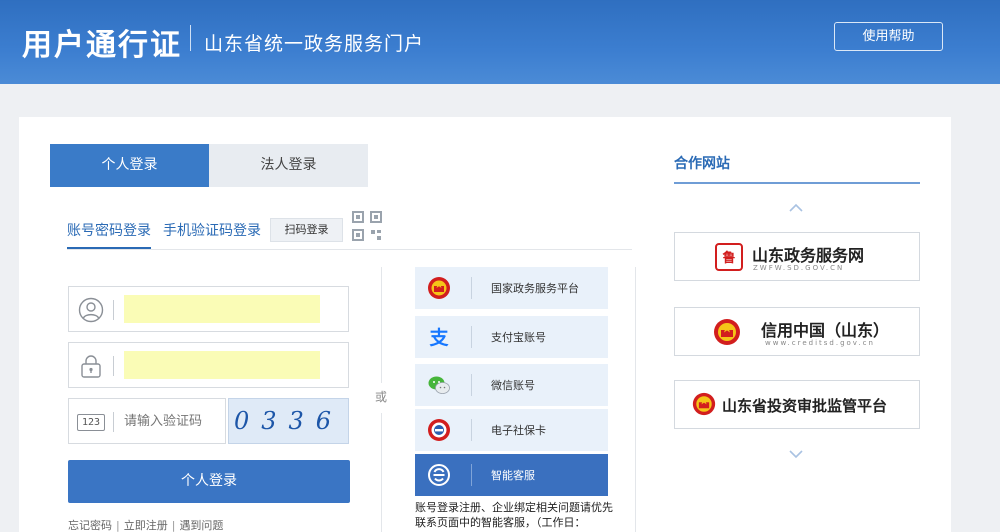  What do you see at coordinates (888, 36) in the screenshot?
I see `help-button: 使用帮助` at bounding box center [888, 36].